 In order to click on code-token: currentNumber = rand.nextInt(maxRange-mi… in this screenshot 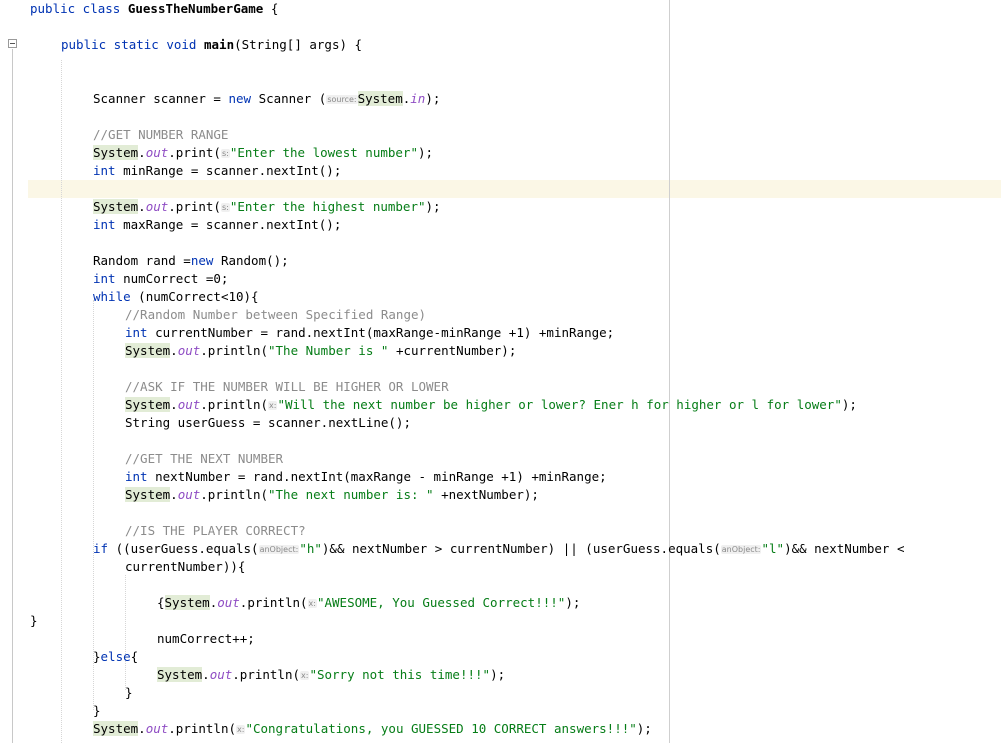, I will do `click(381, 332)`.